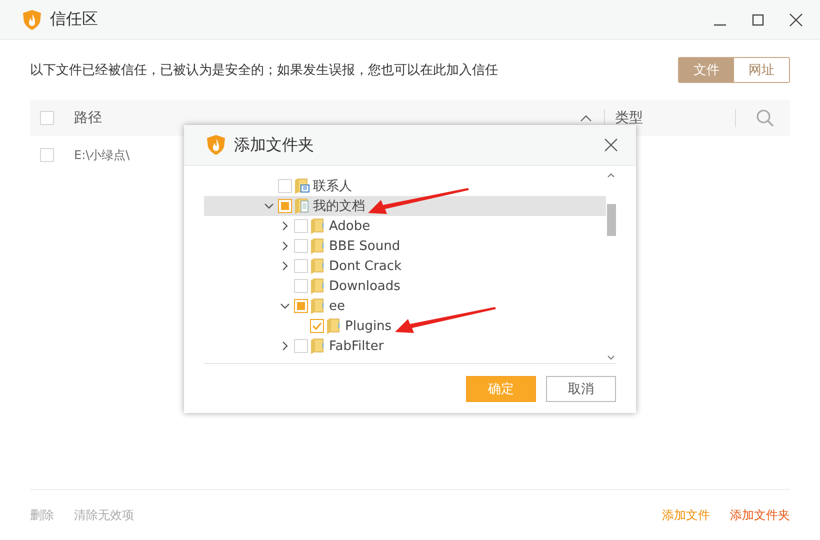  I want to click on documents-folder-icon, so click(302, 206).